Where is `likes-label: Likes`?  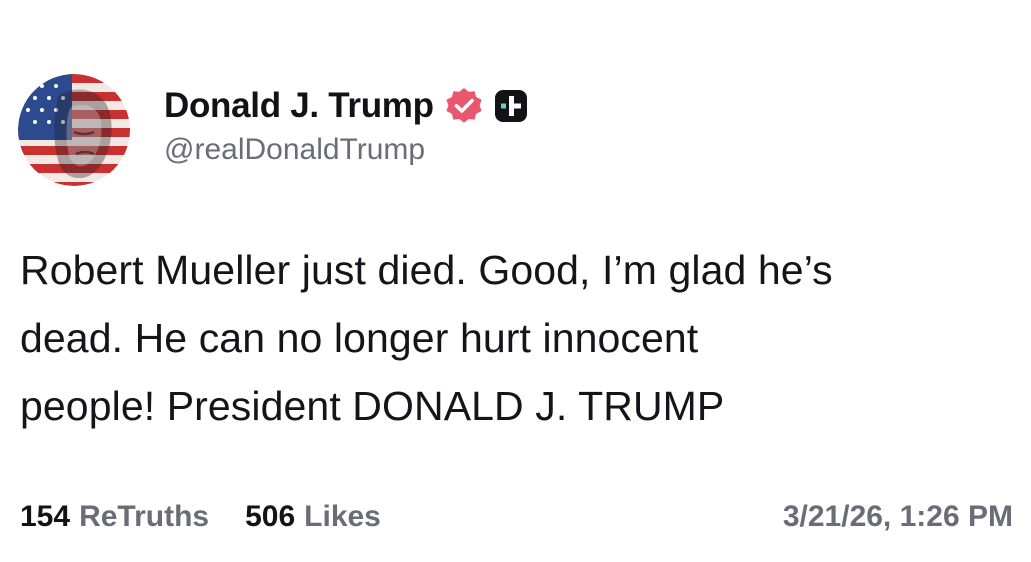
likes-label: Likes is located at coordinates (342, 516).